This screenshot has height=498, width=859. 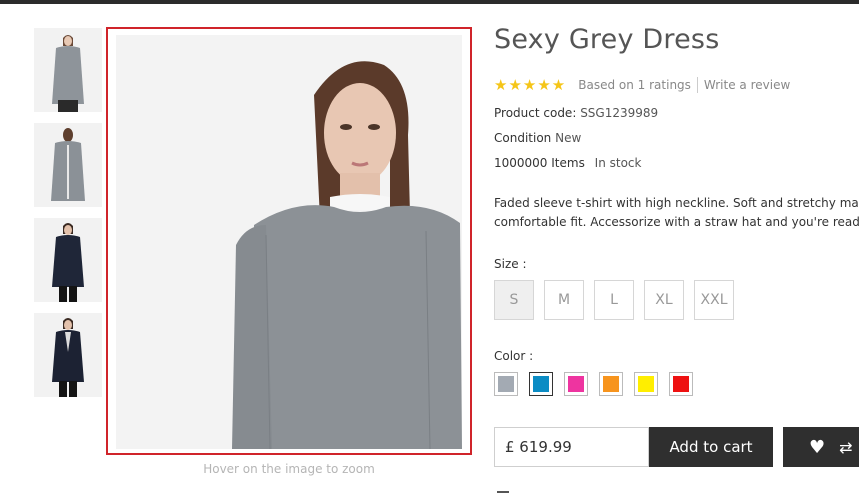 I want to click on size-option-l: L, so click(x=614, y=300).